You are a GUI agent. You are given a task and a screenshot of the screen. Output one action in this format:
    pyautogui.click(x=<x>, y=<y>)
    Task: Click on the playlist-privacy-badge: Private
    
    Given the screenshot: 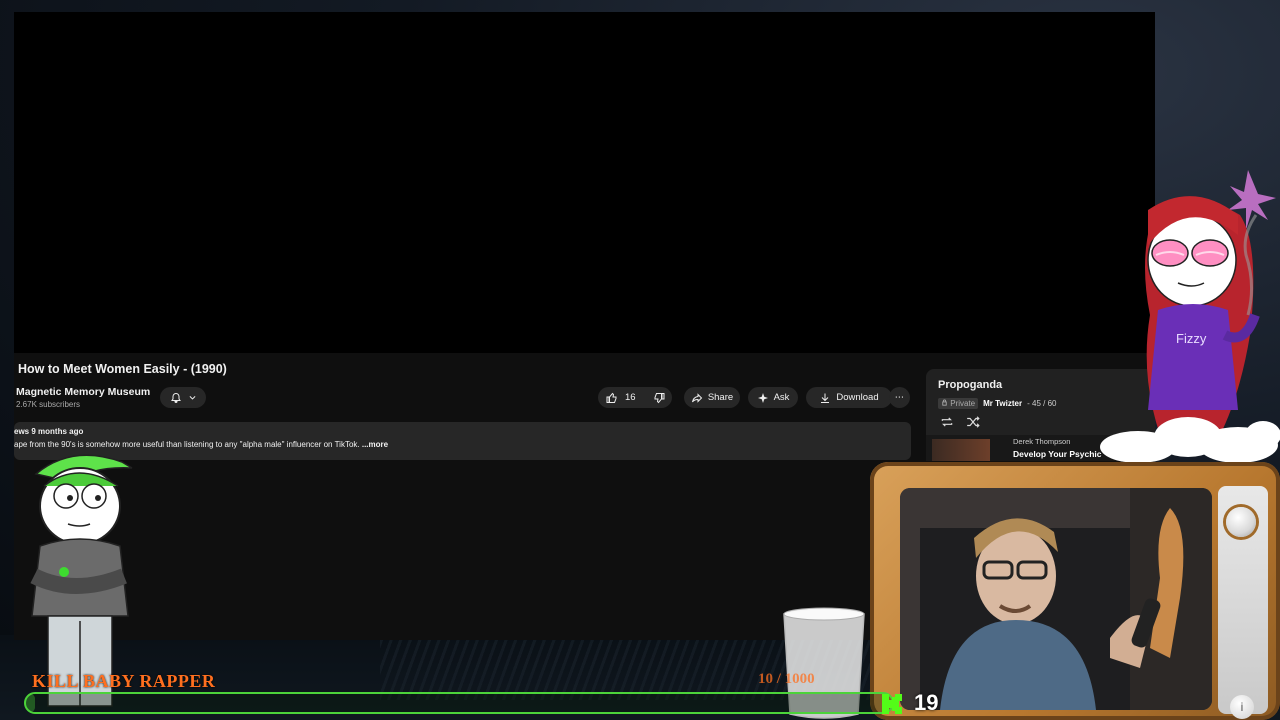 What is the action you would take?
    pyautogui.click(x=958, y=403)
    